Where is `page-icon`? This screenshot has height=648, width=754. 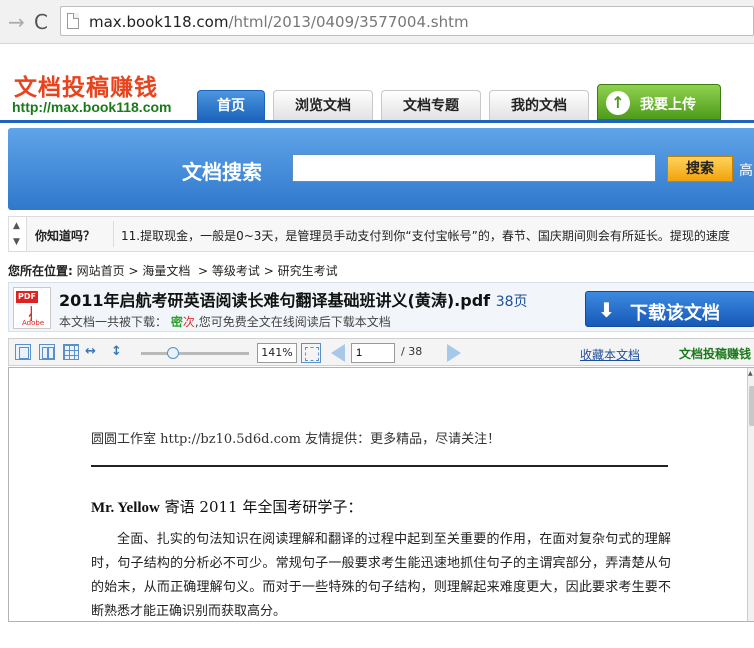
page-icon is located at coordinates (73, 21).